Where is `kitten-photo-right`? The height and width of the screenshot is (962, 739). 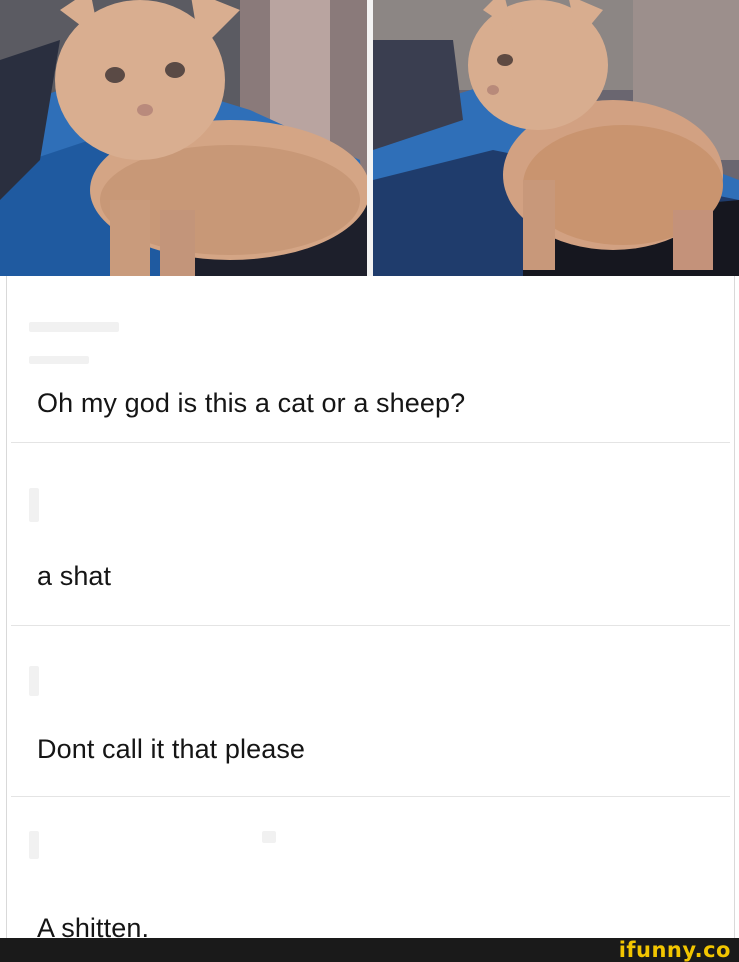 kitten-photo-right is located at coordinates (556, 138).